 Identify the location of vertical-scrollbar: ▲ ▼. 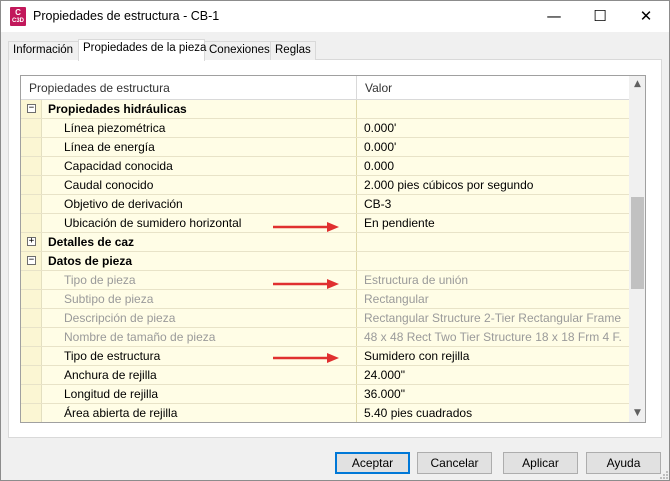
(637, 249).